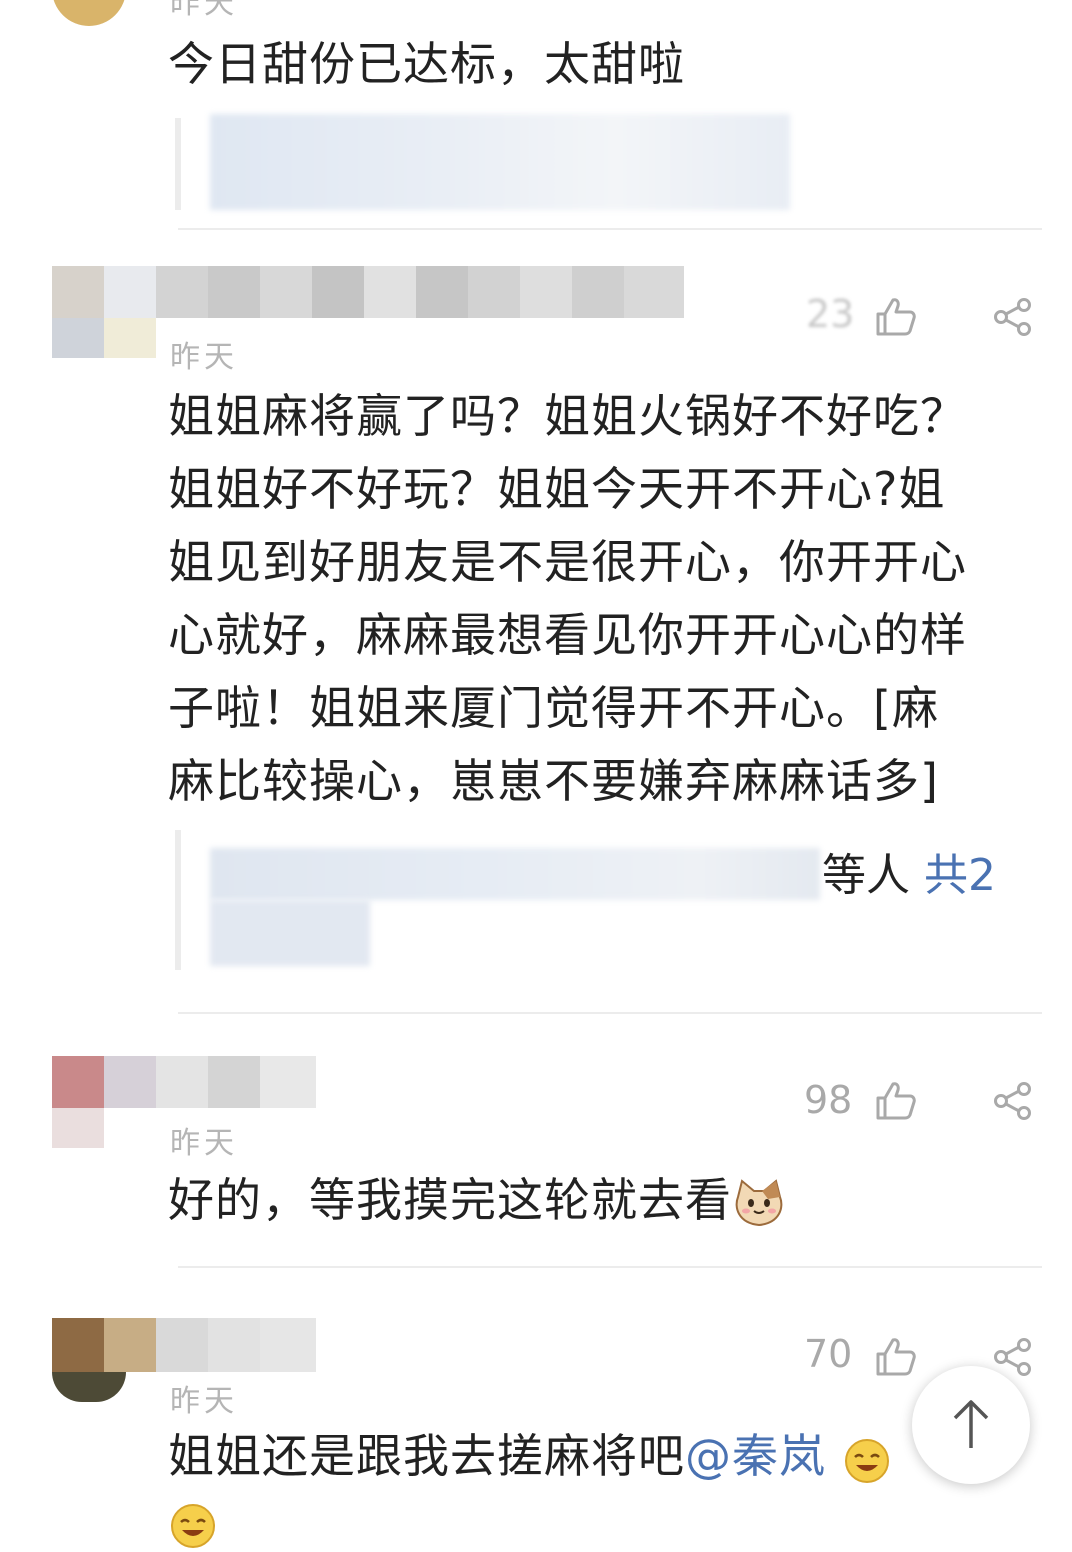  I want to click on avatar, so click(89, 13).